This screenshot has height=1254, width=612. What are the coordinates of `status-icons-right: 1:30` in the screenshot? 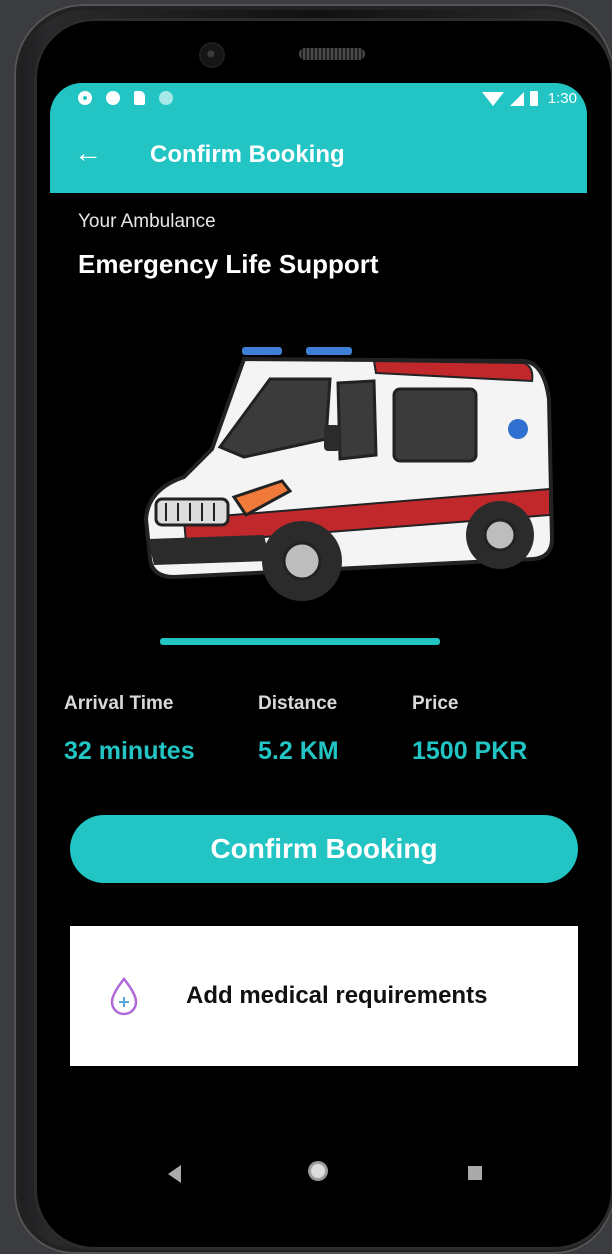 It's located at (529, 98).